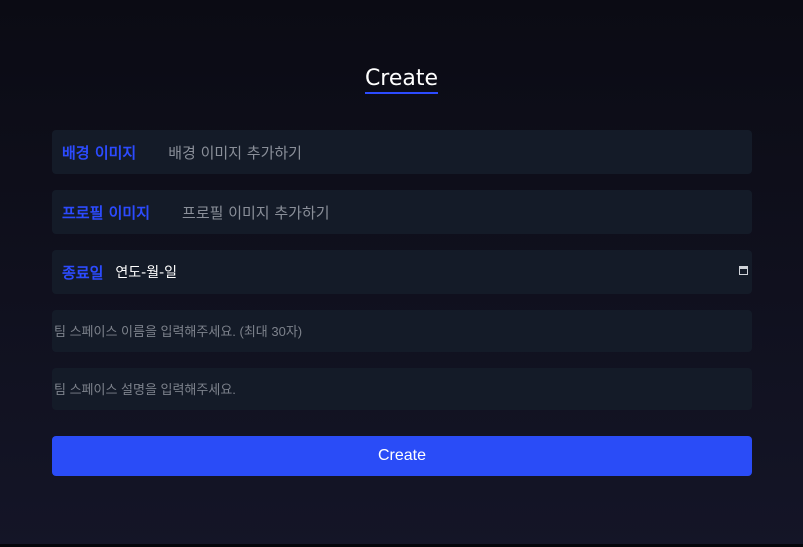 The image size is (803, 547). I want to click on page-title-text: Create, so click(401, 80).